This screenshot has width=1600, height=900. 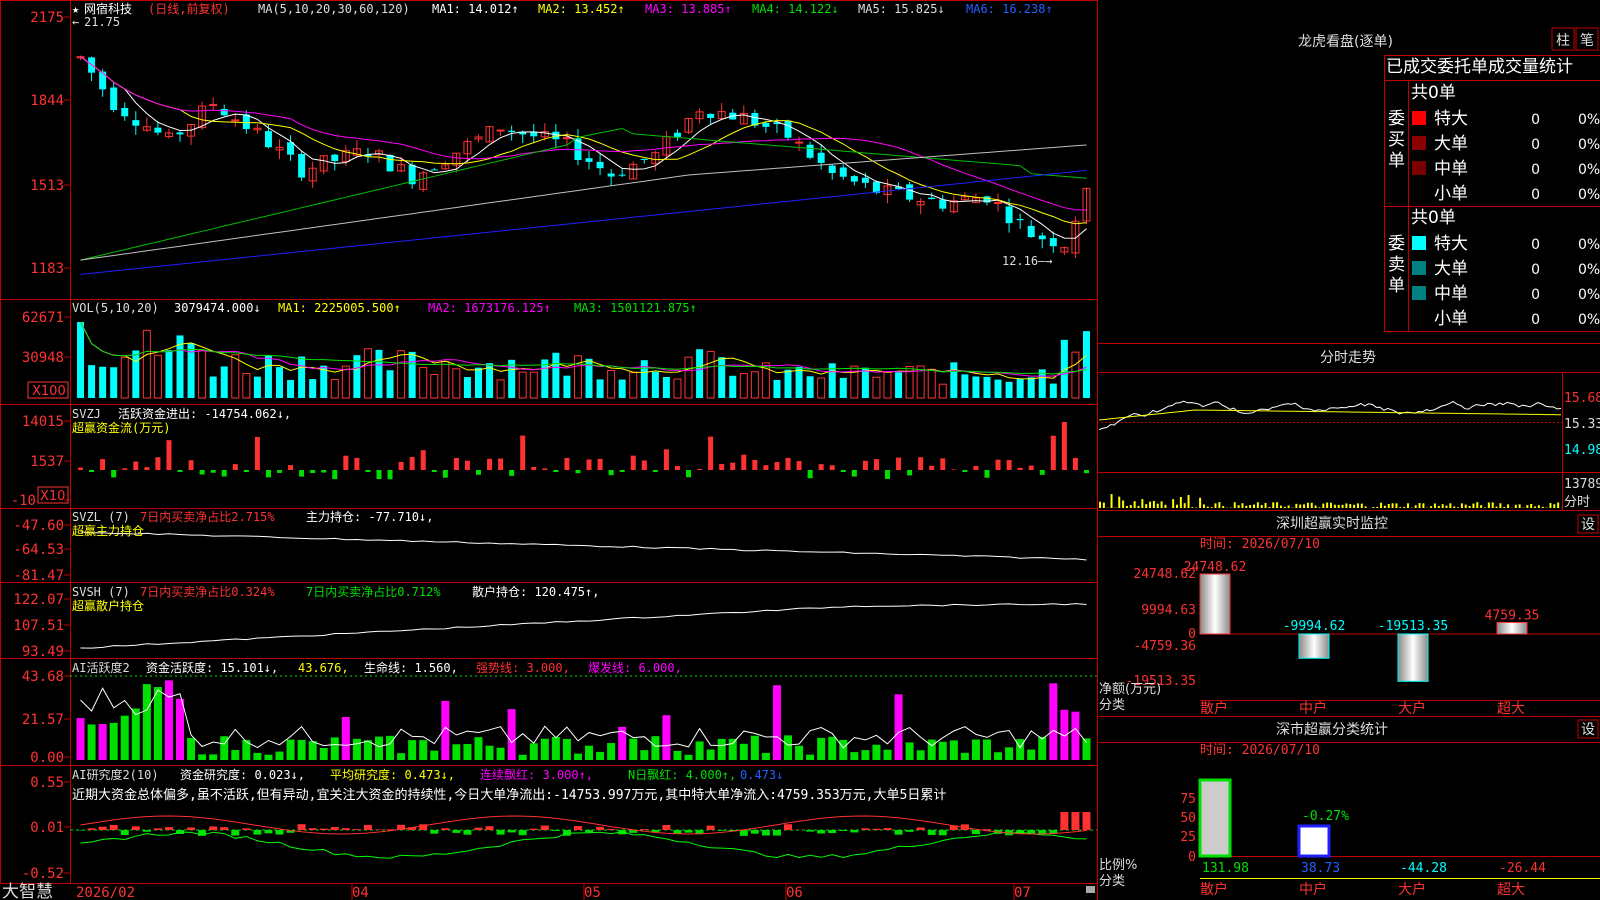 What do you see at coordinates (1348, 358) in the screenshot?
I see `intraday-title: 分时走势` at bounding box center [1348, 358].